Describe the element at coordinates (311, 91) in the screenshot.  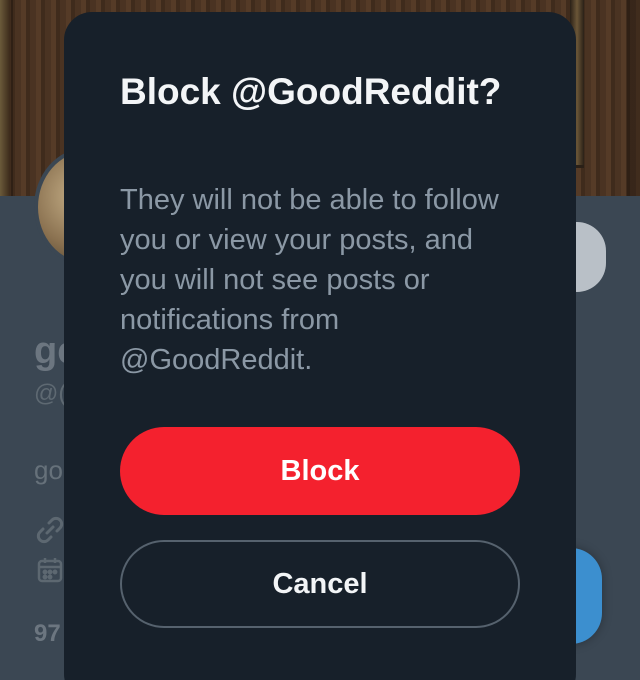
I see `dialog-title: Block @GoodReddit?` at that location.